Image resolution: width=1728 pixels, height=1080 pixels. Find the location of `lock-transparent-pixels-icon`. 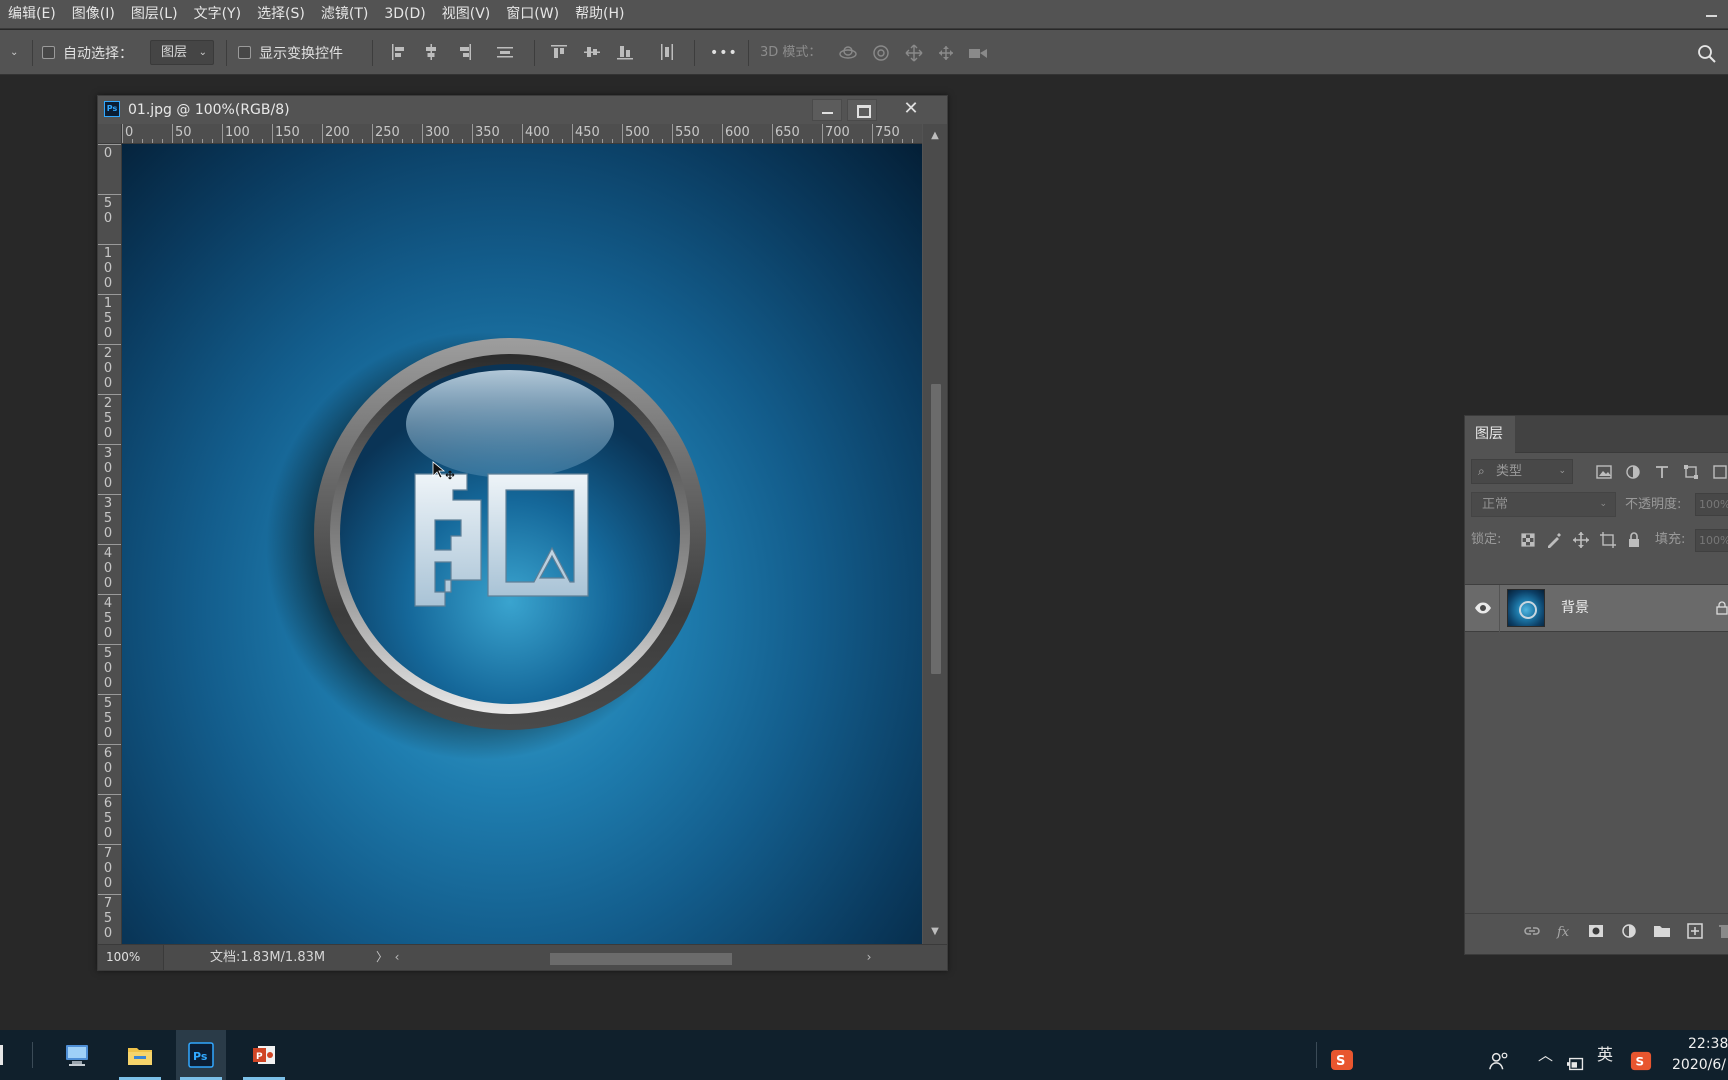

lock-transparent-pixels-icon is located at coordinates (1528, 540).